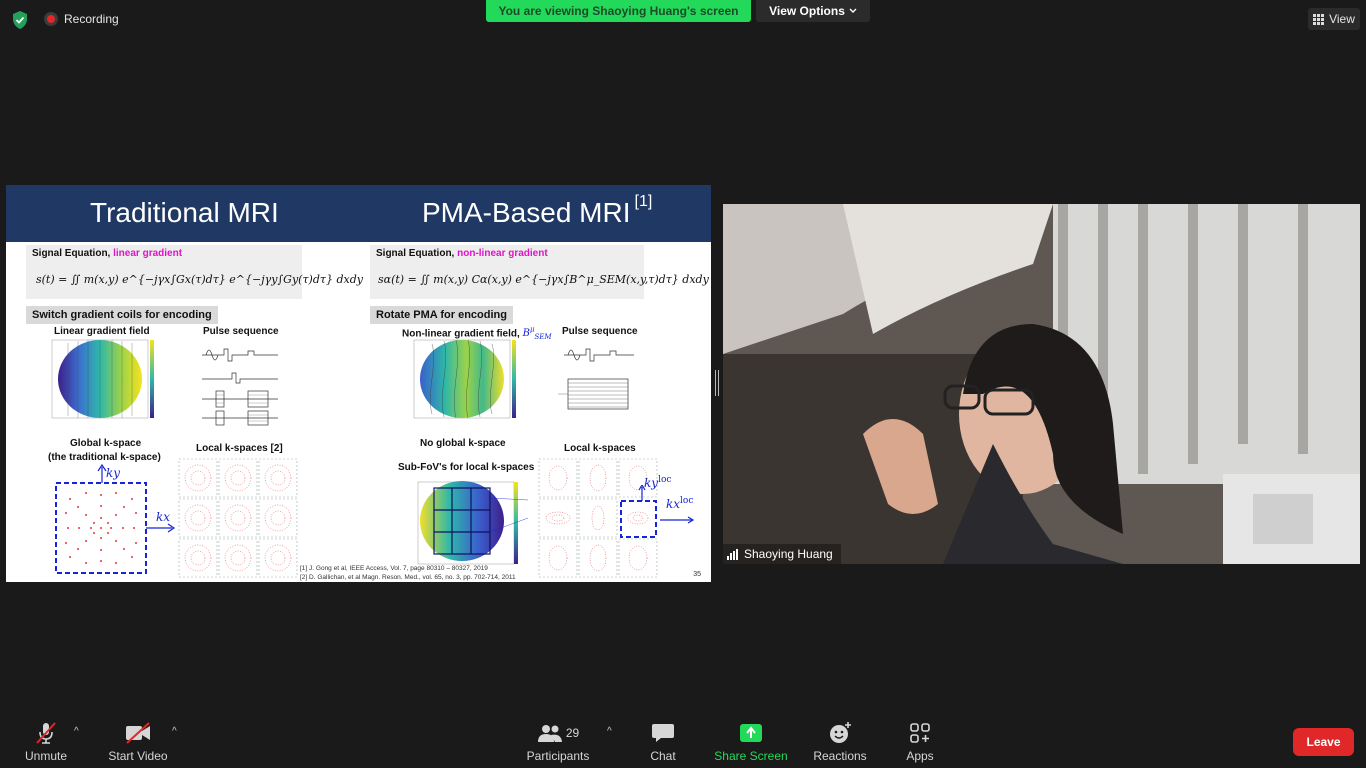 This screenshot has height=768, width=1366. I want to click on right-signal-label-text: Signal Equation,, so click(415, 253).